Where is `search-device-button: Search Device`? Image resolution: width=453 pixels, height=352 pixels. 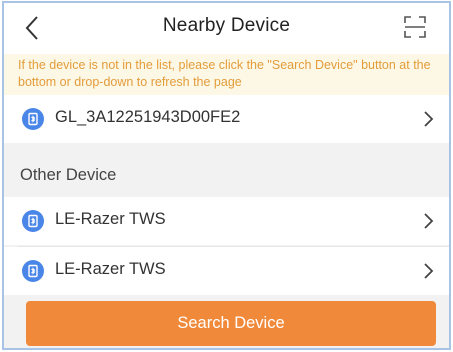 search-device-button: Search Device is located at coordinates (231, 323).